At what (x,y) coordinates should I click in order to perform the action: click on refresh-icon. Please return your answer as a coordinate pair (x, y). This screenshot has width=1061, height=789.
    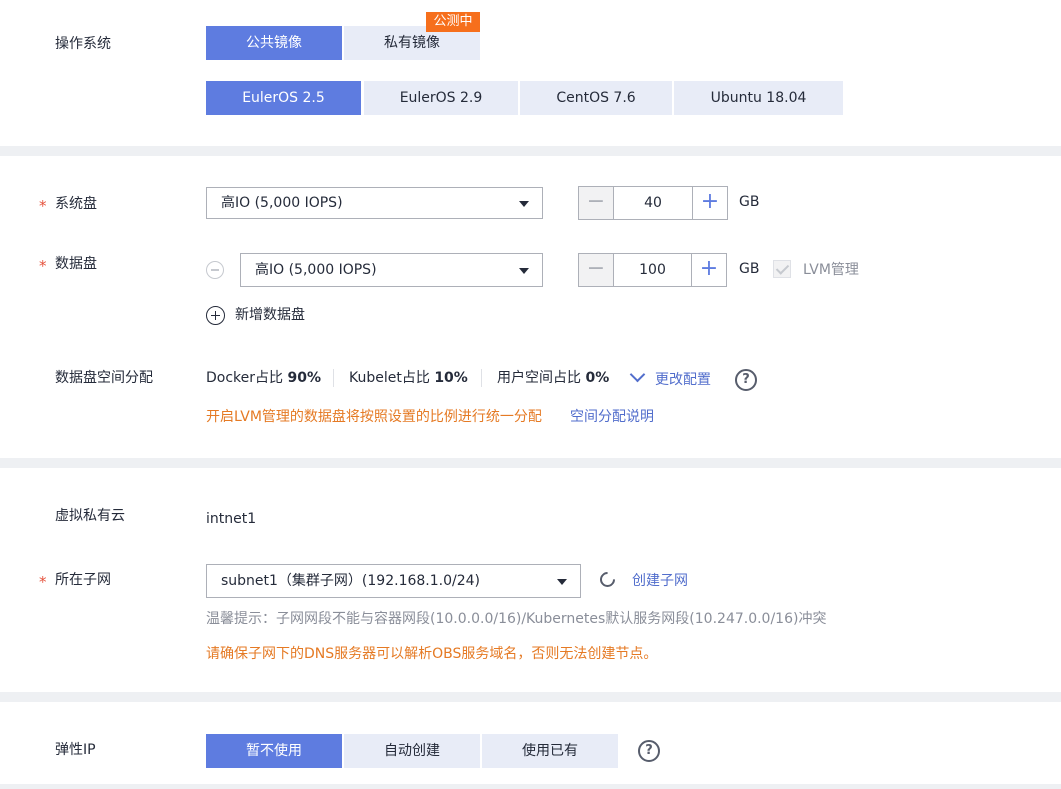
    Looking at the image, I should click on (607, 579).